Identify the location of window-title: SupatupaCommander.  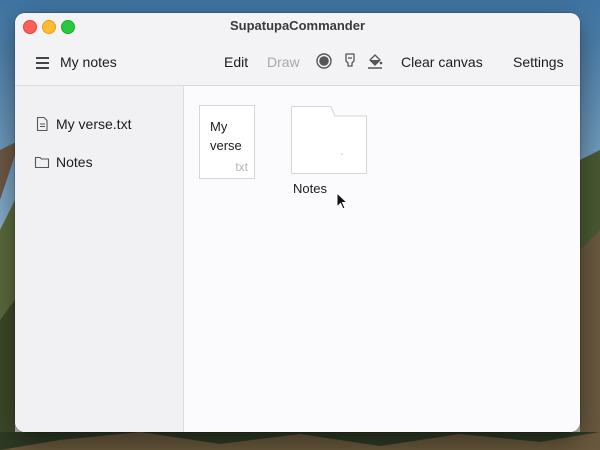
(297, 25).